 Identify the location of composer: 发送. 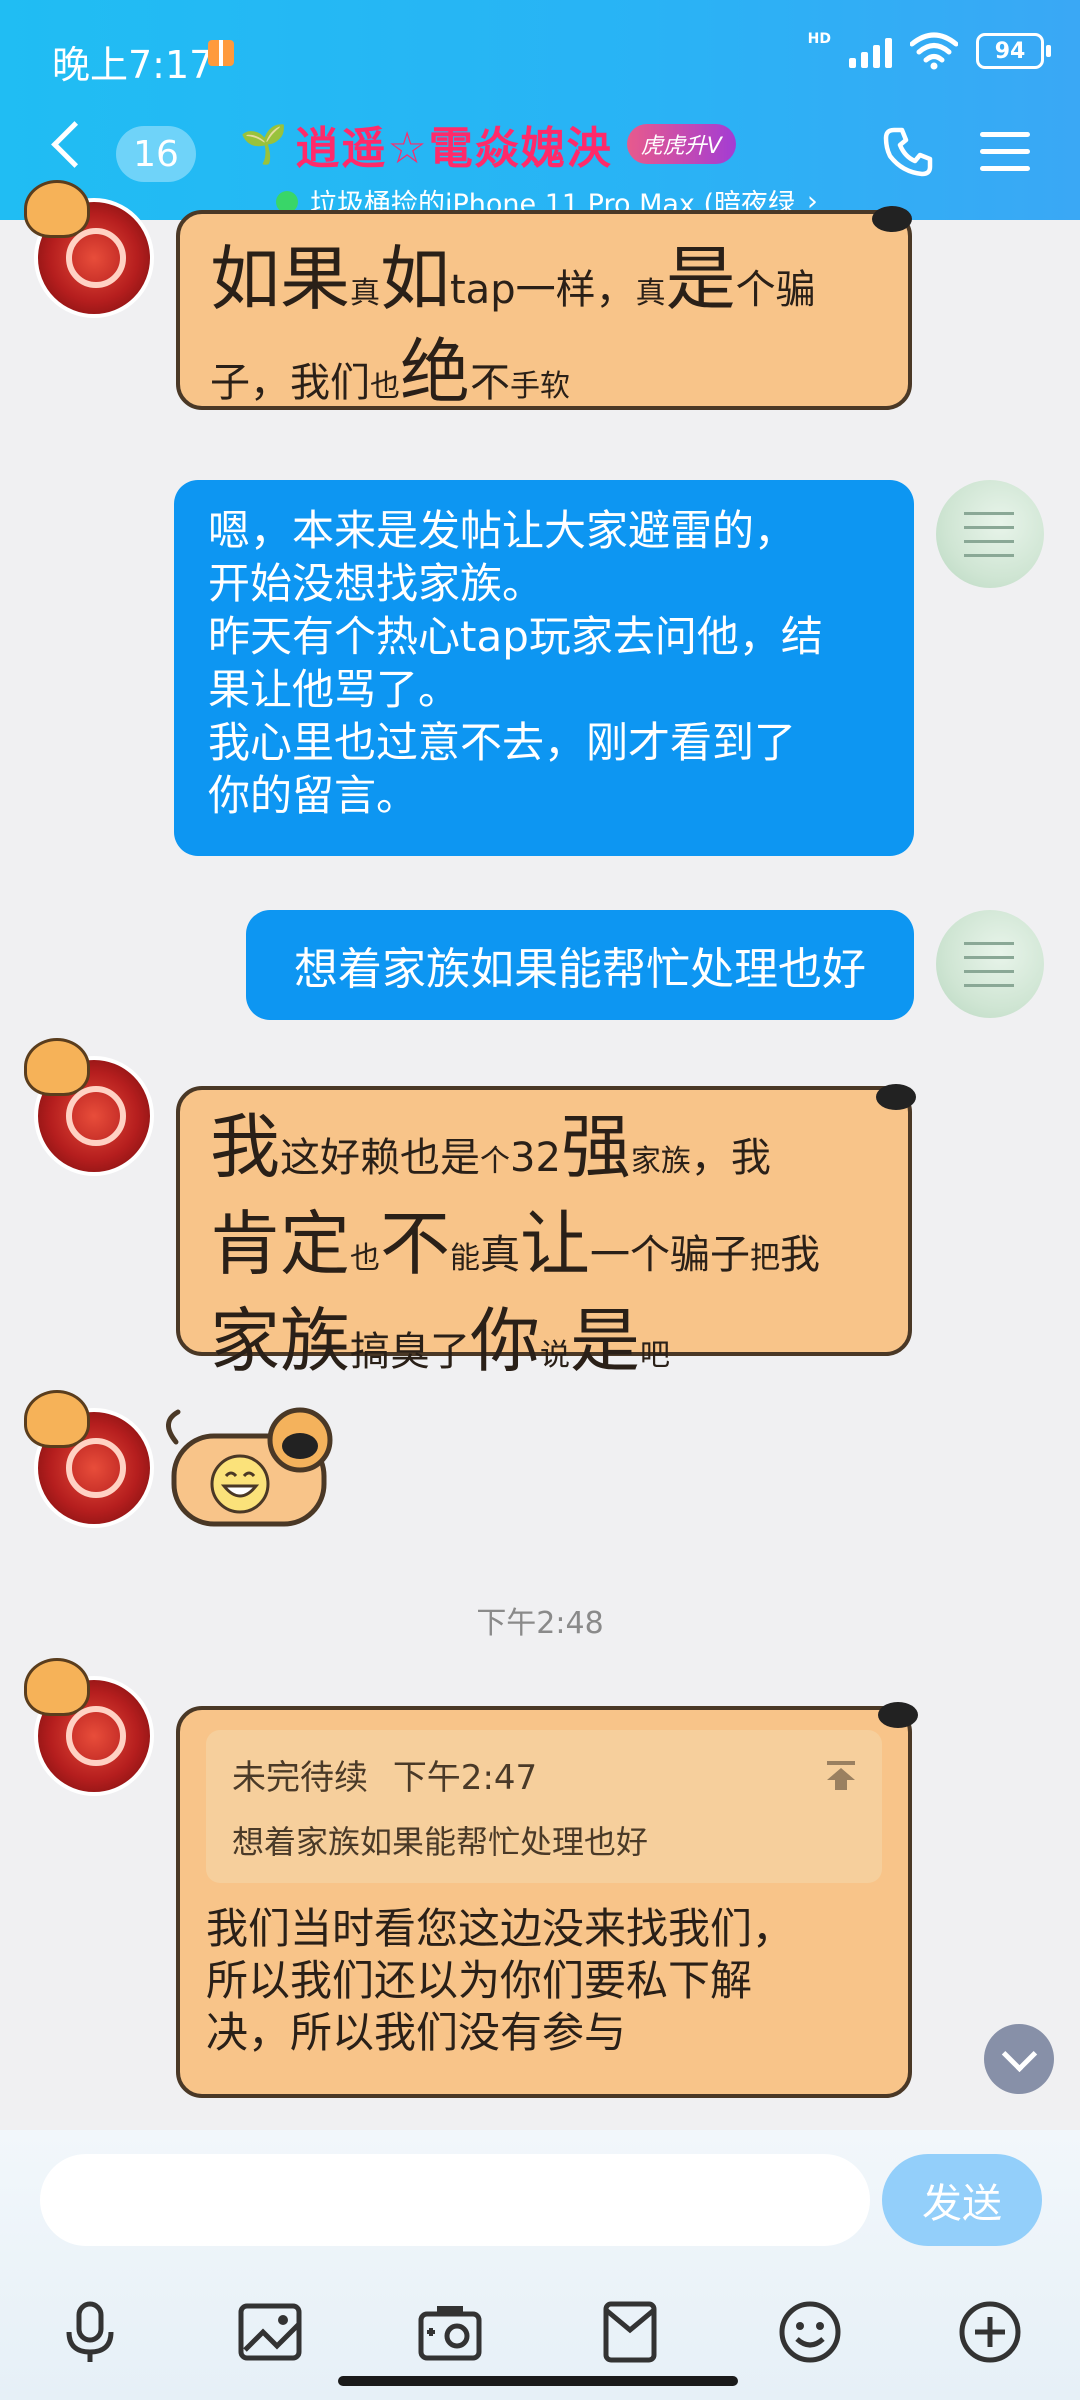
(540, 2265).